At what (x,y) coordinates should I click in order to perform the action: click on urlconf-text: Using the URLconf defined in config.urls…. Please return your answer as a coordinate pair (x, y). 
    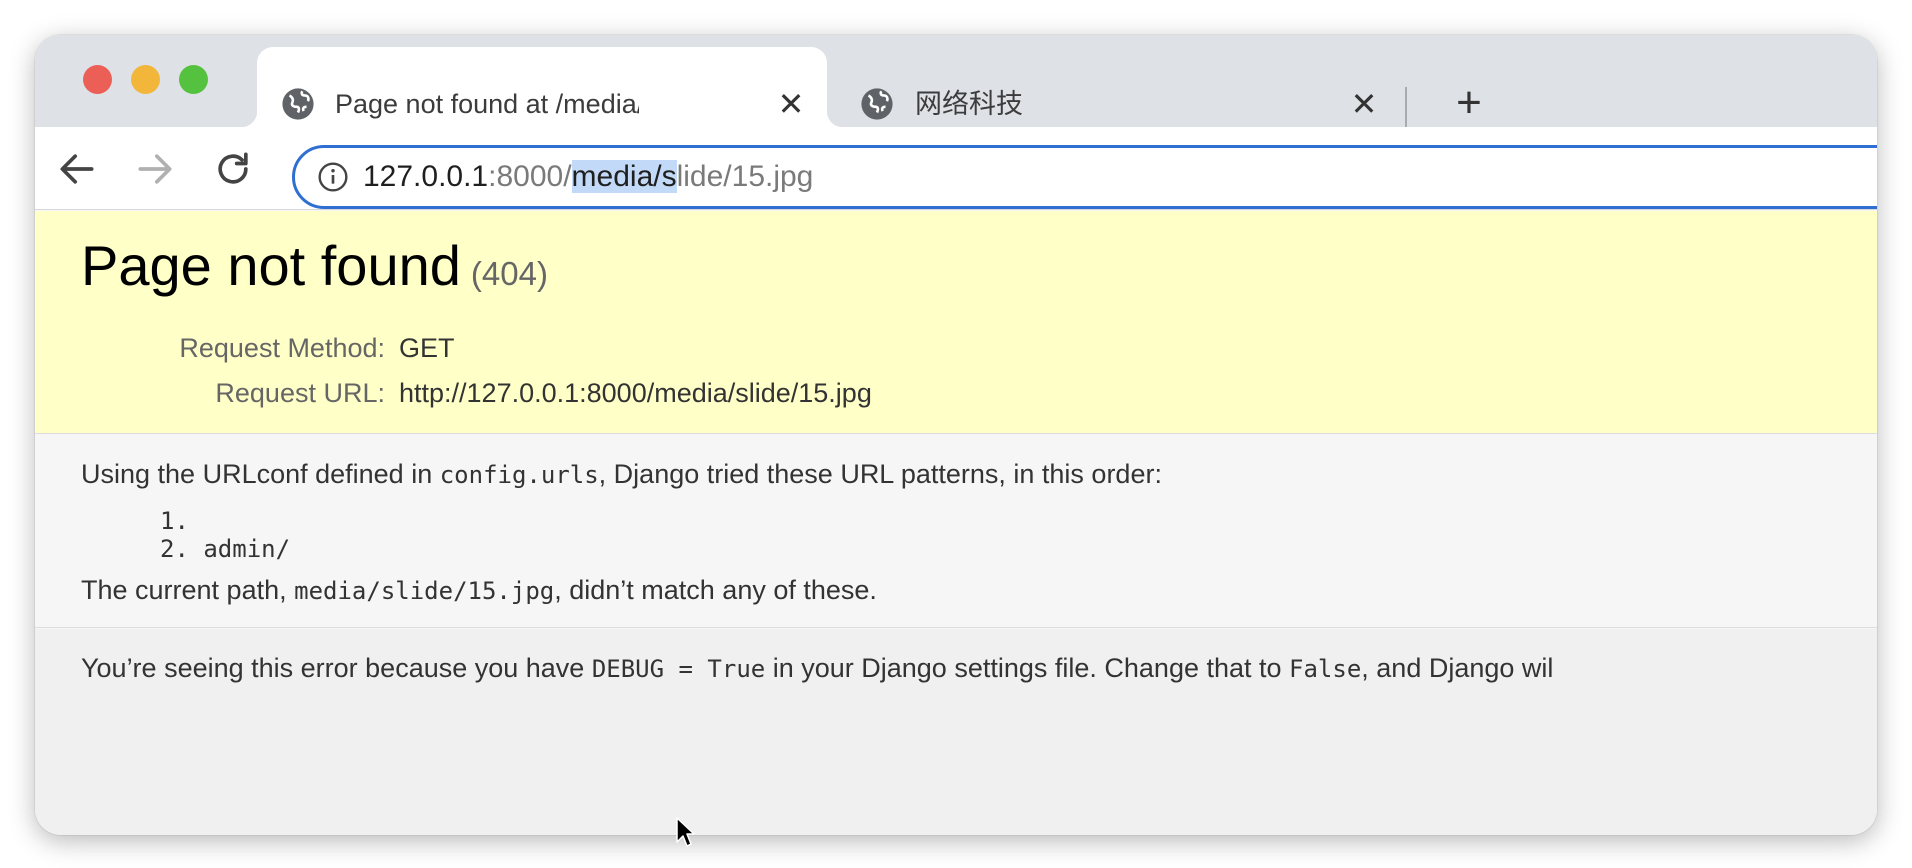
    Looking at the image, I should click on (621, 474).